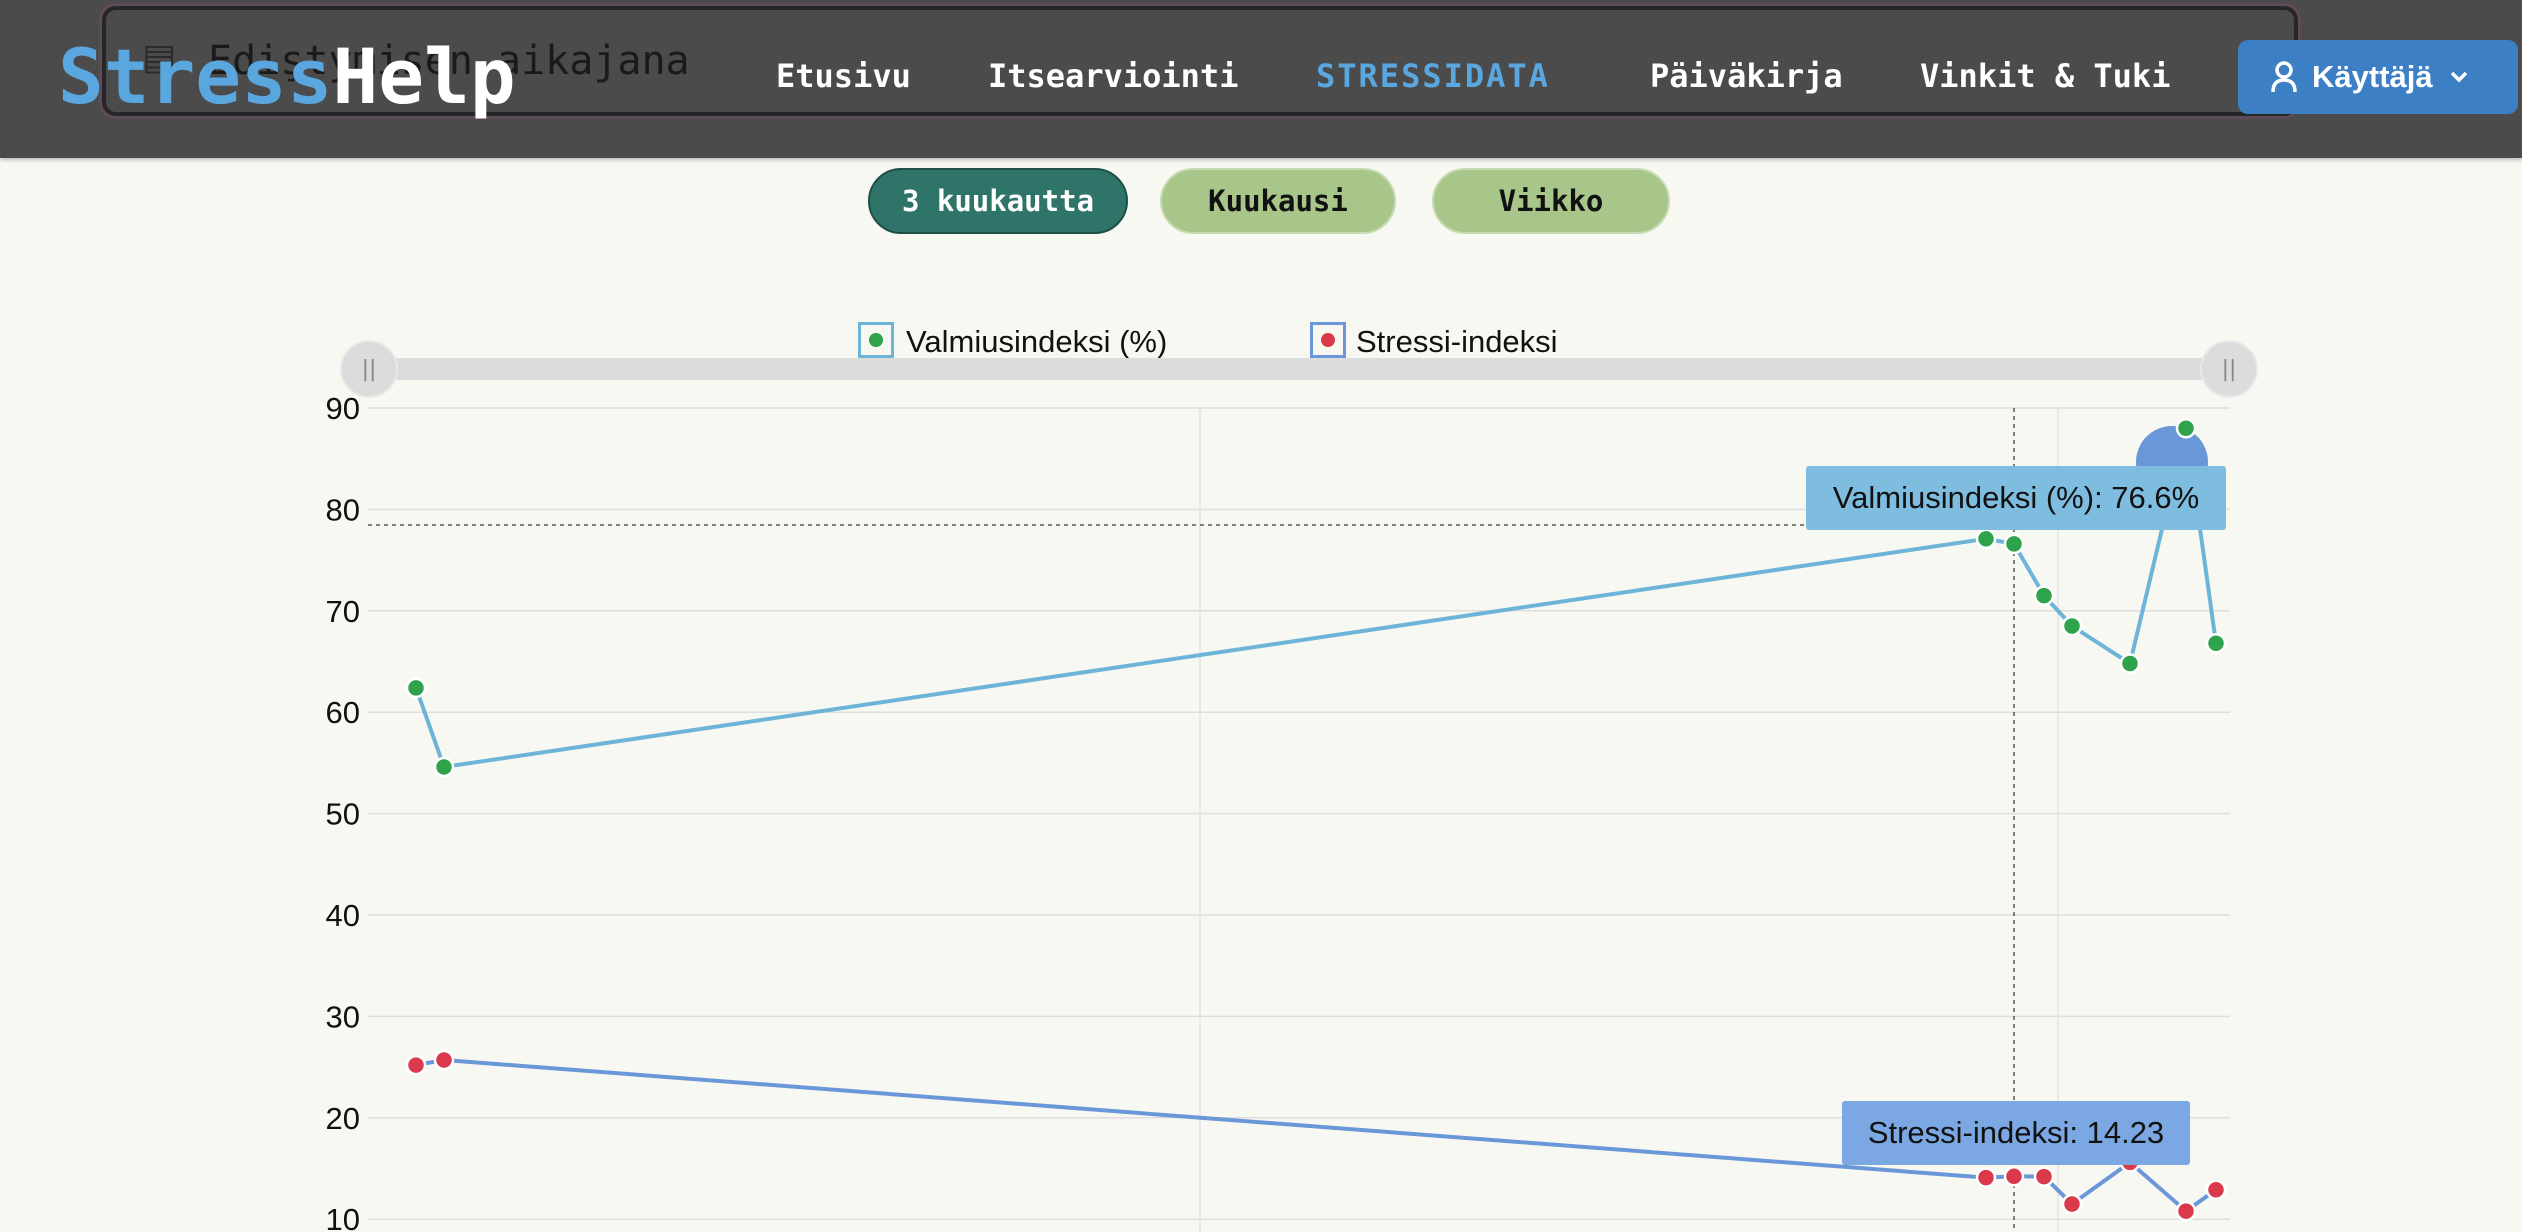 The height and width of the screenshot is (1232, 2522). I want to click on y-tick-label: 50, so click(343, 814).